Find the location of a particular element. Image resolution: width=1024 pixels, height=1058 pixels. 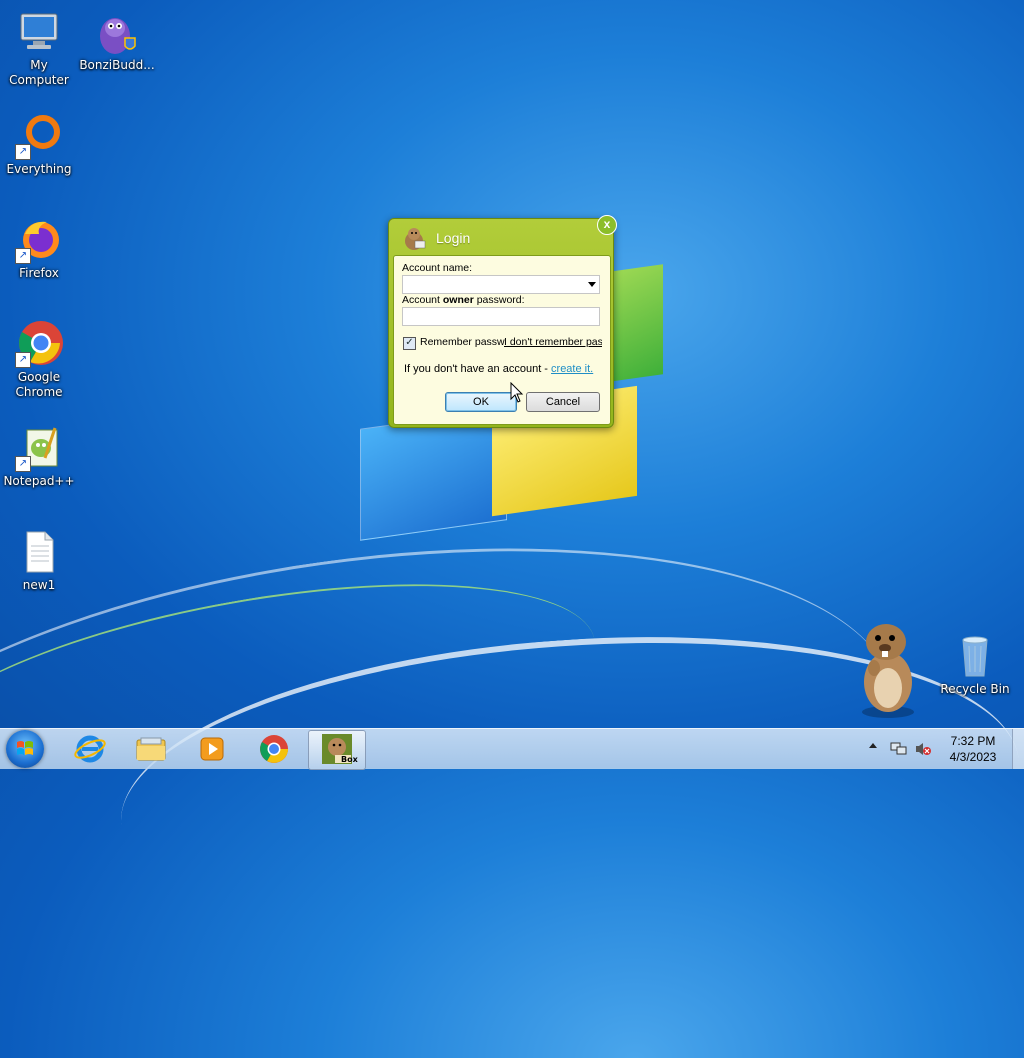

desktop-icon-recycle-bin: Recycle Bin is located at coordinates (975, 664).